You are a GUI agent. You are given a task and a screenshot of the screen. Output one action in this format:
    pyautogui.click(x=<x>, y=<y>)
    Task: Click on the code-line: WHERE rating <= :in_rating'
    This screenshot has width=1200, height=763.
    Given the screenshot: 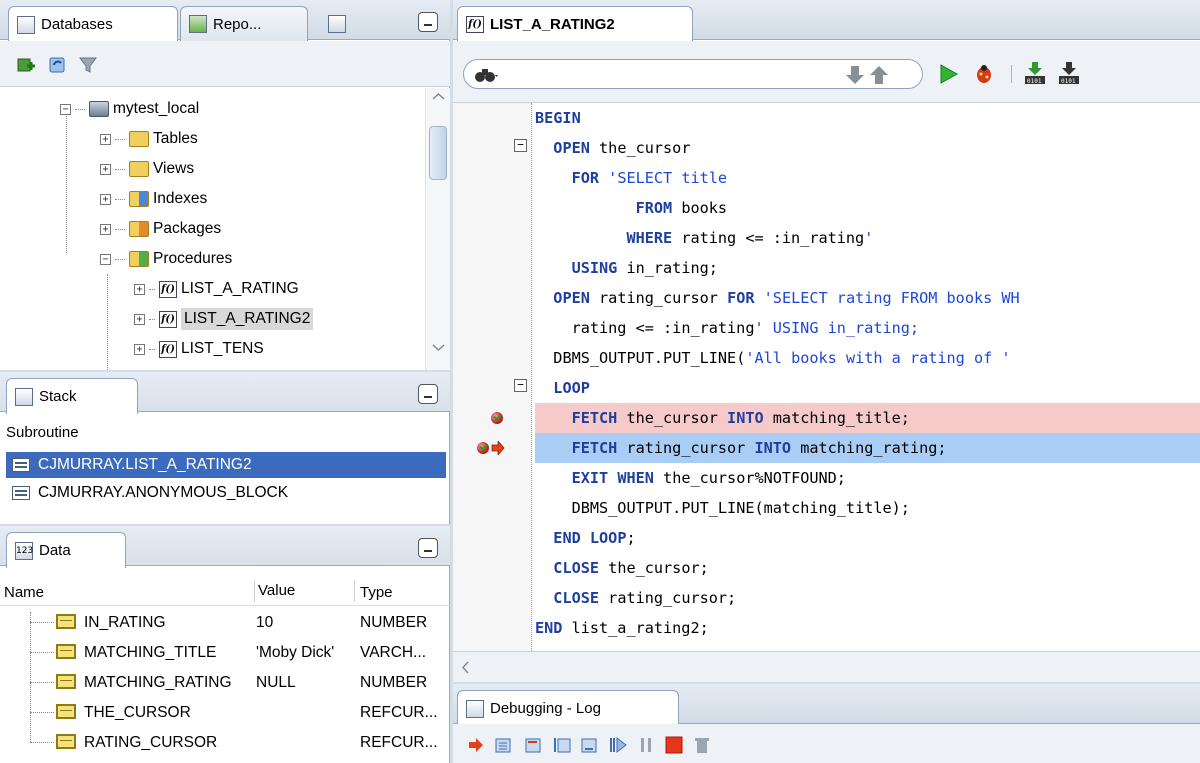 What is the action you would take?
    pyautogui.click(x=867, y=238)
    